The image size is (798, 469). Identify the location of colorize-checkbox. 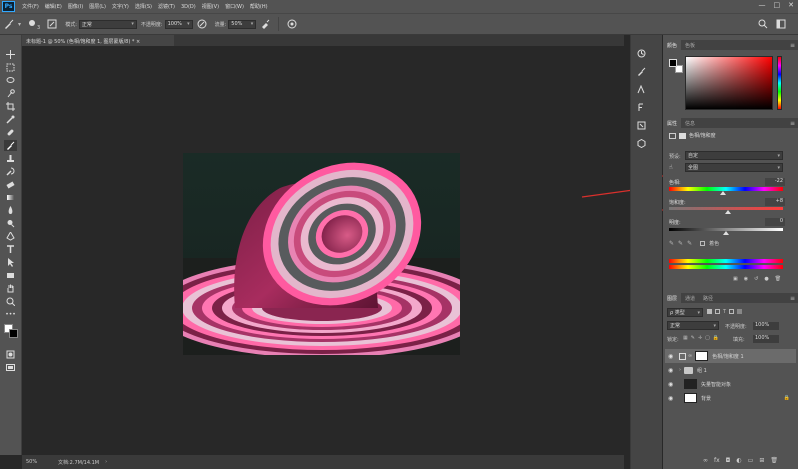
(703, 243).